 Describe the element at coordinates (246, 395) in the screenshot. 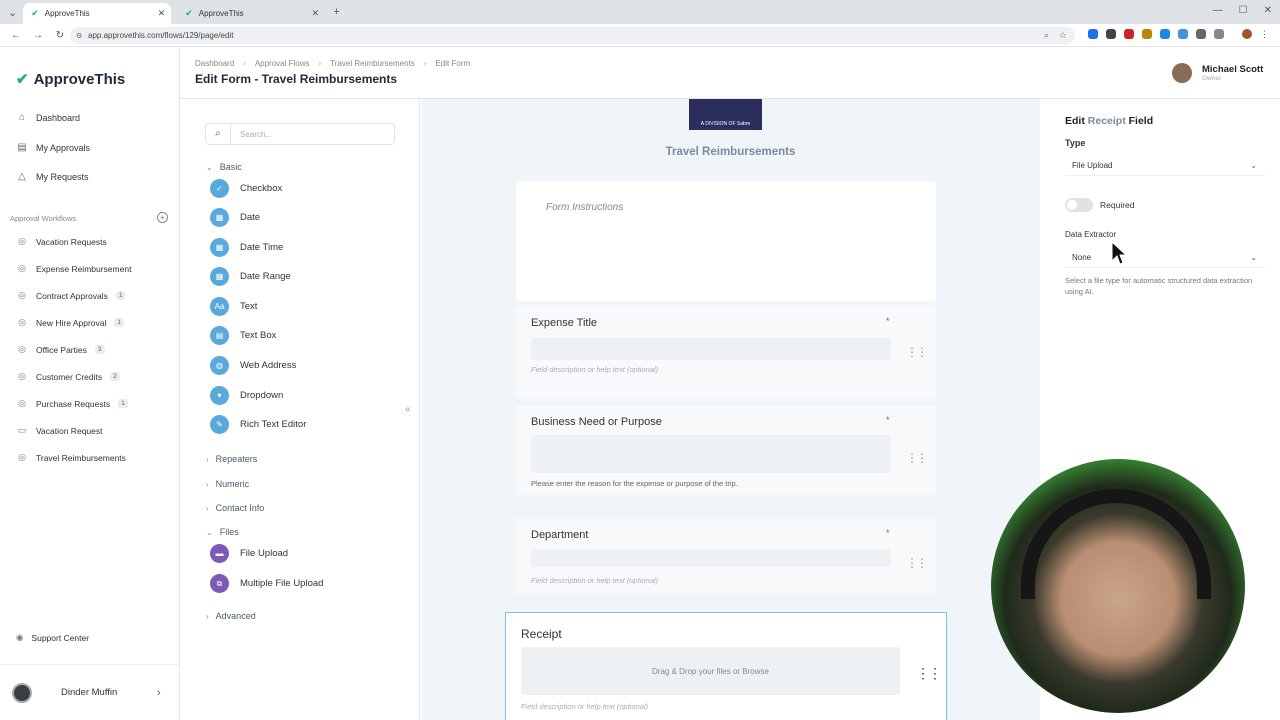

I see `field-type-dropdown: ▾ Dropdown` at that location.